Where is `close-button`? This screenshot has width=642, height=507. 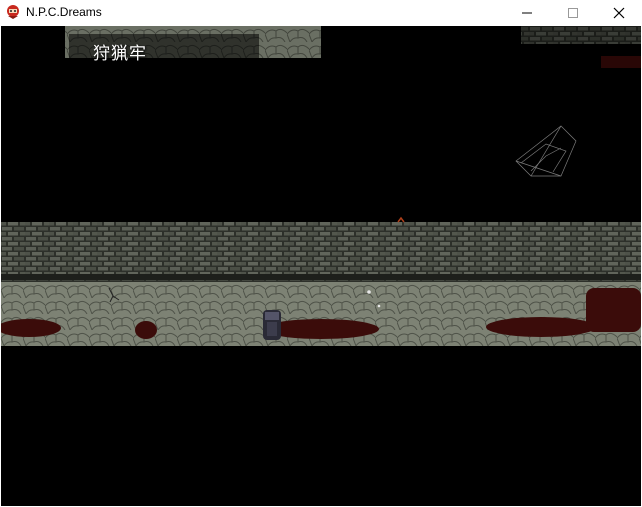 close-button is located at coordinates (619, 13).